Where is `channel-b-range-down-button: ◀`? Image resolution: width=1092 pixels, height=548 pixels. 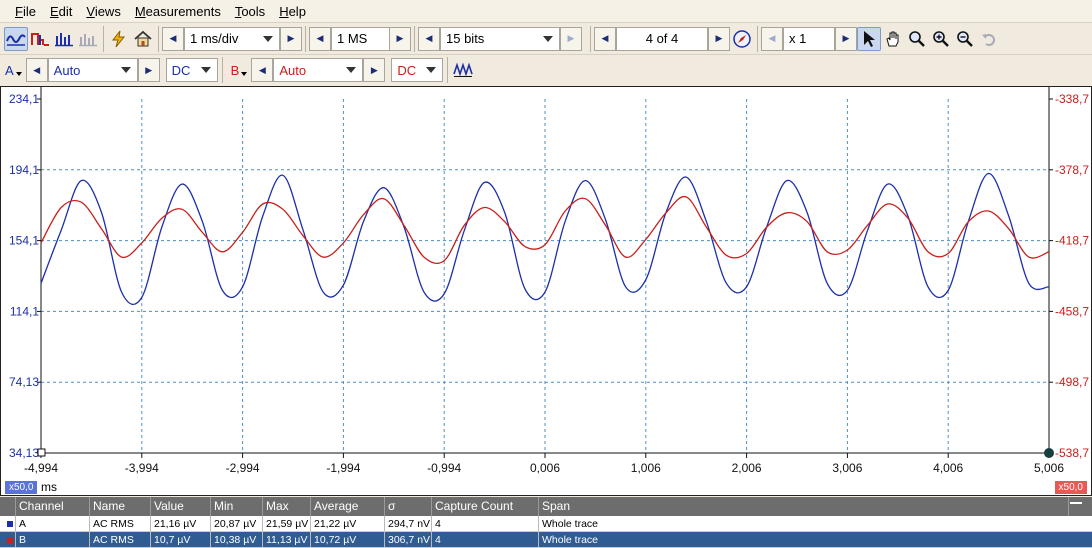 channel-b-range-down-button: ◀ is located at coordinates (262, 70).